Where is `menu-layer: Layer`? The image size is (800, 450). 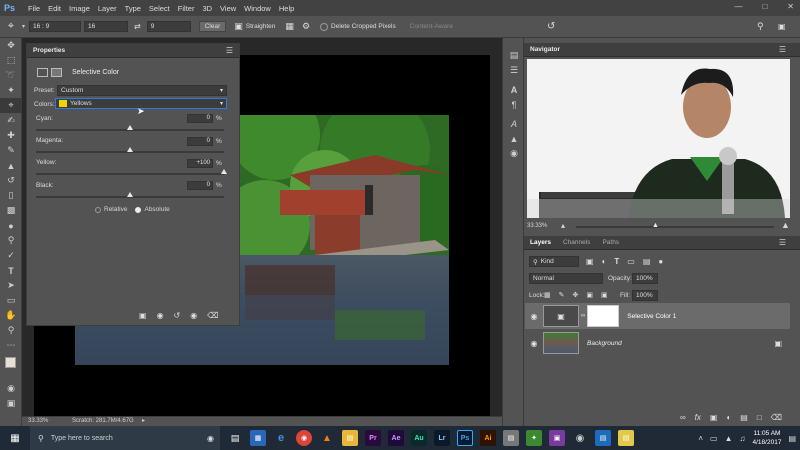
menu-layer: Layer is located at coordinates (107, 8).